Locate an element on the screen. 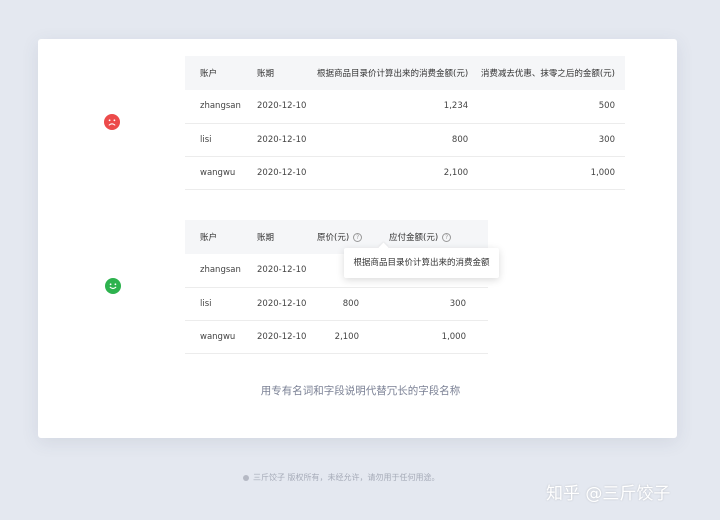 Image resolution: width=720 pixels, height=520 pixels. logo-dot-icon is located at coordinates (246, 477).